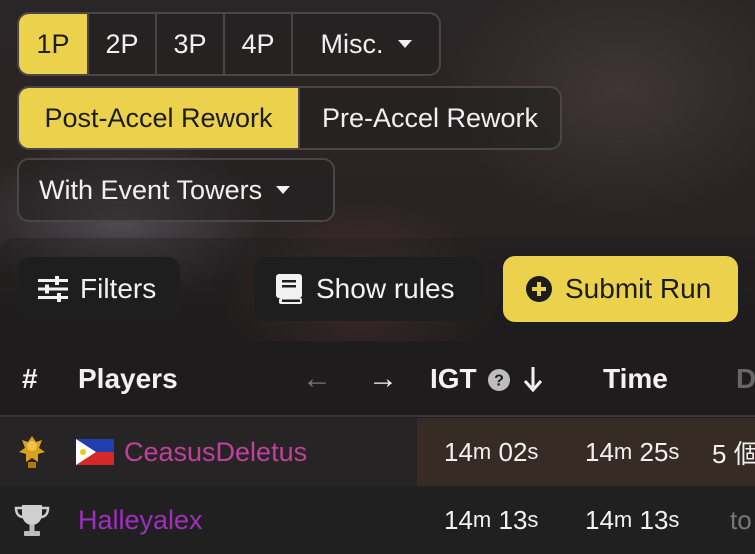  I want to click on tab-misc: Misc., so click(366, 44).